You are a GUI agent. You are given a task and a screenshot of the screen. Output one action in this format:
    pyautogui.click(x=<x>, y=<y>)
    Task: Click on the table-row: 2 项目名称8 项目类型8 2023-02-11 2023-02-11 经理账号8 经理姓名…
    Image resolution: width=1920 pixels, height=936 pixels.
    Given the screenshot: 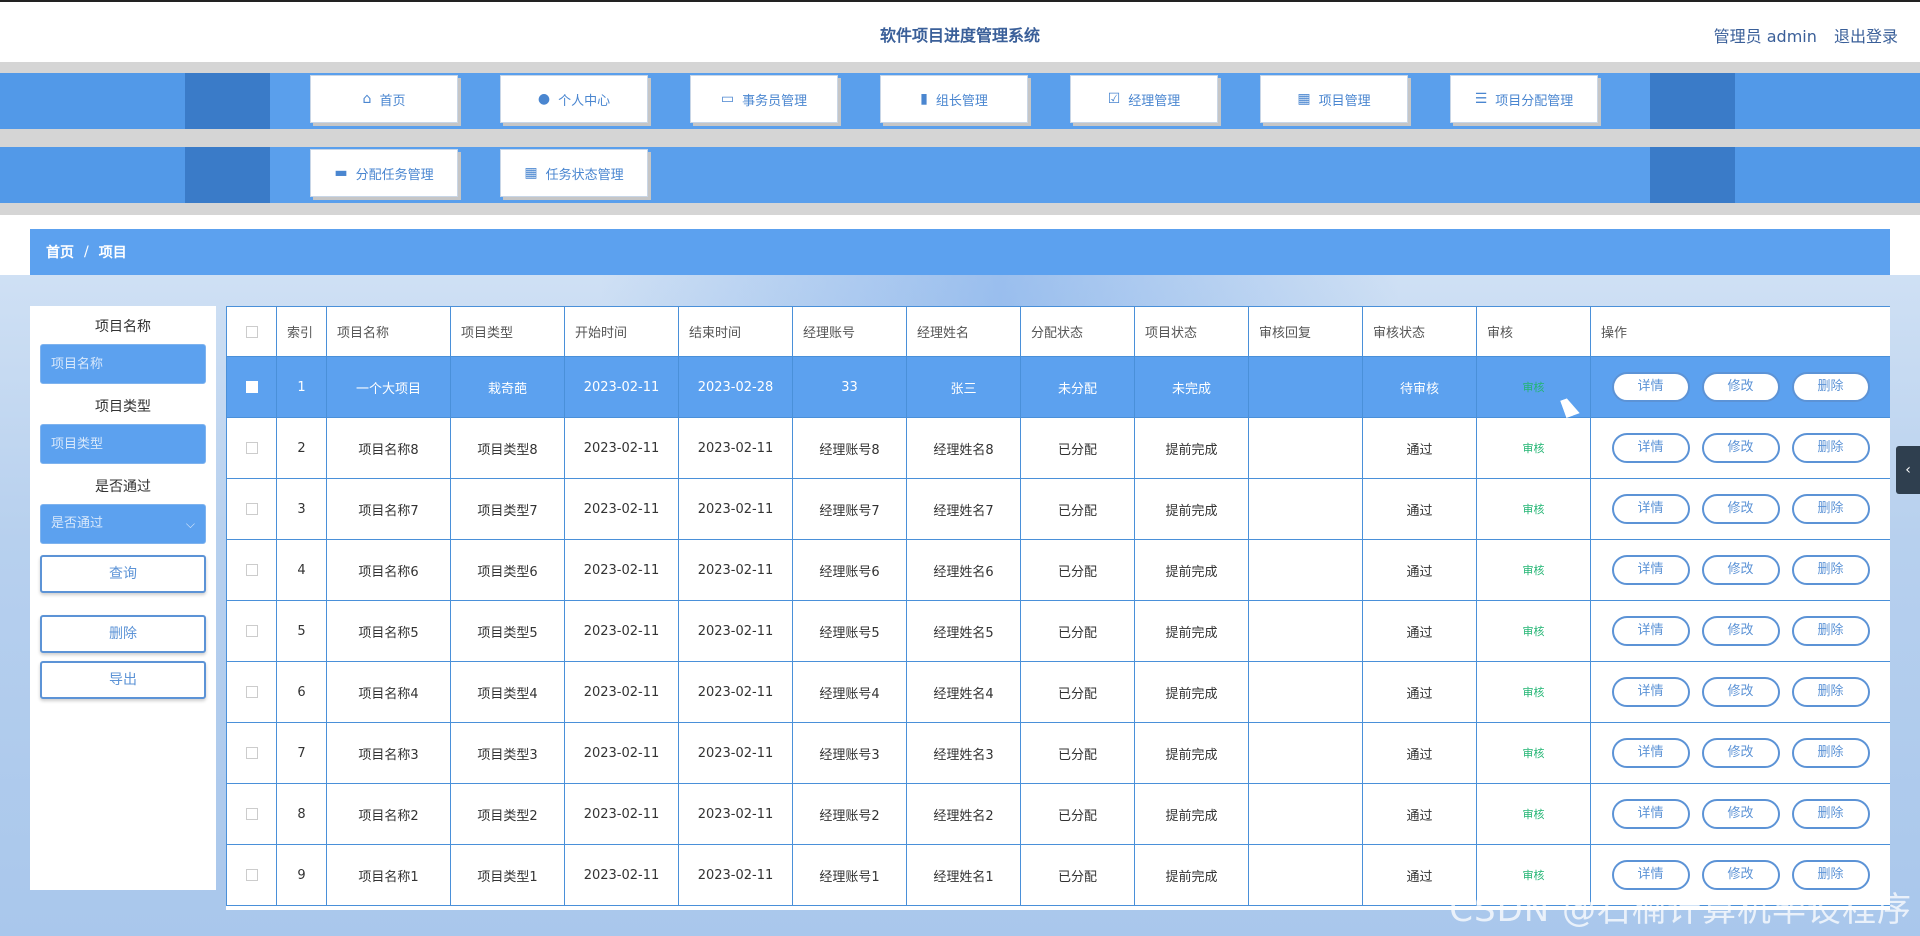 What is the action you would take?
    pyautogui.click(x=1058, y=448)
    